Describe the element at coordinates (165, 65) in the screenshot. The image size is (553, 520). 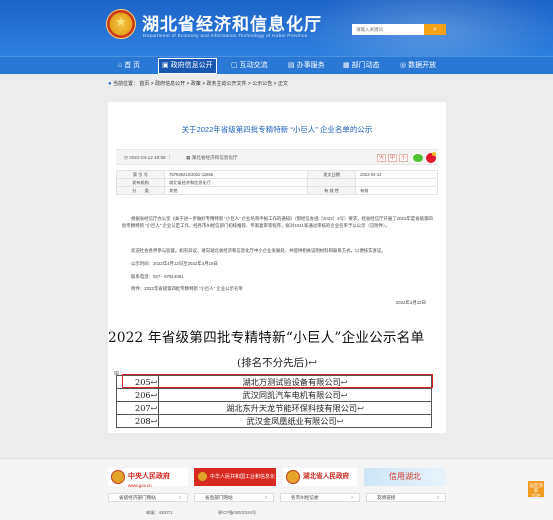
I see `info-icon: ▣` at that location.